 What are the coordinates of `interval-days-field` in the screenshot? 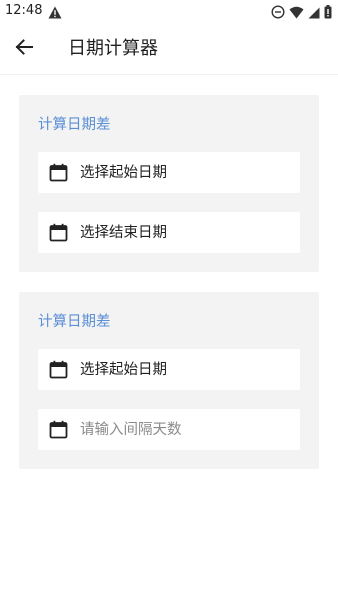 It's located at (169, 429).